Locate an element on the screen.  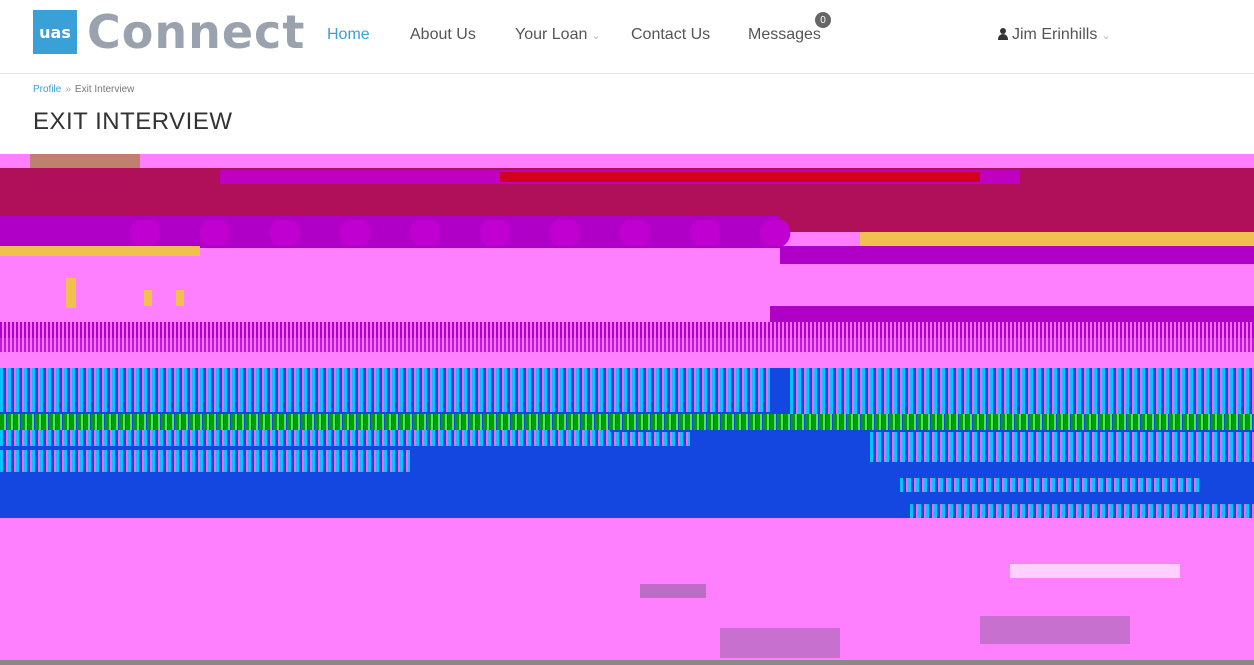
user-name: Jim Erinhills is located at coordinates (1055, 34).